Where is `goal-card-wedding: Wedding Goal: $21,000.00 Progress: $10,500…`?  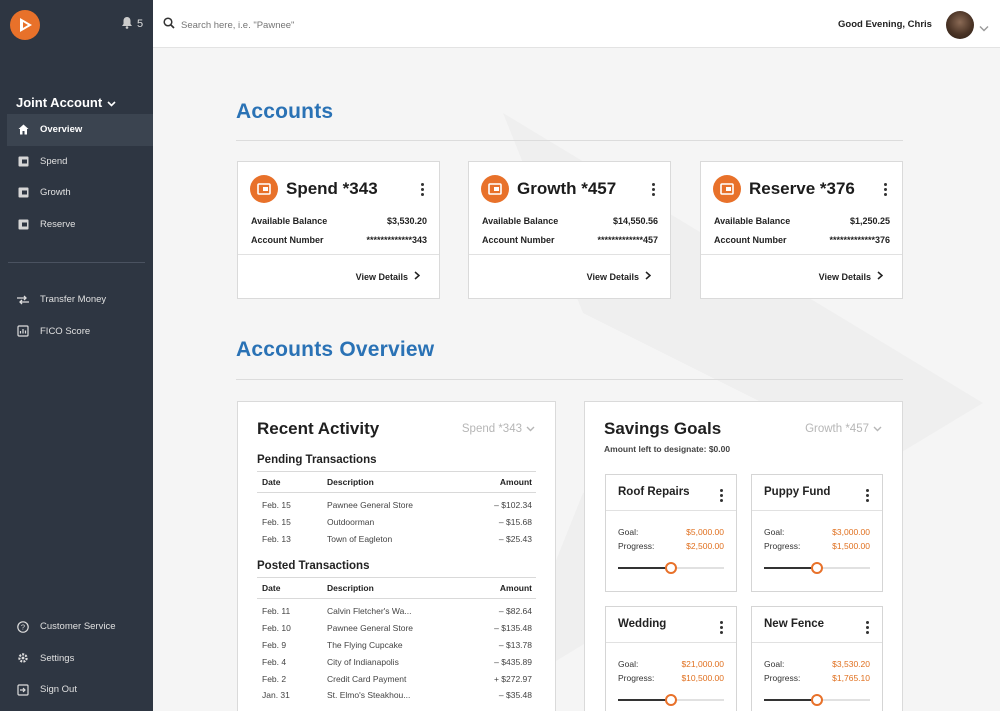
goal-card-wedding: Wedding Goal: $21,000.00 Progress: $10,500… is located at coordinates (671, 658).